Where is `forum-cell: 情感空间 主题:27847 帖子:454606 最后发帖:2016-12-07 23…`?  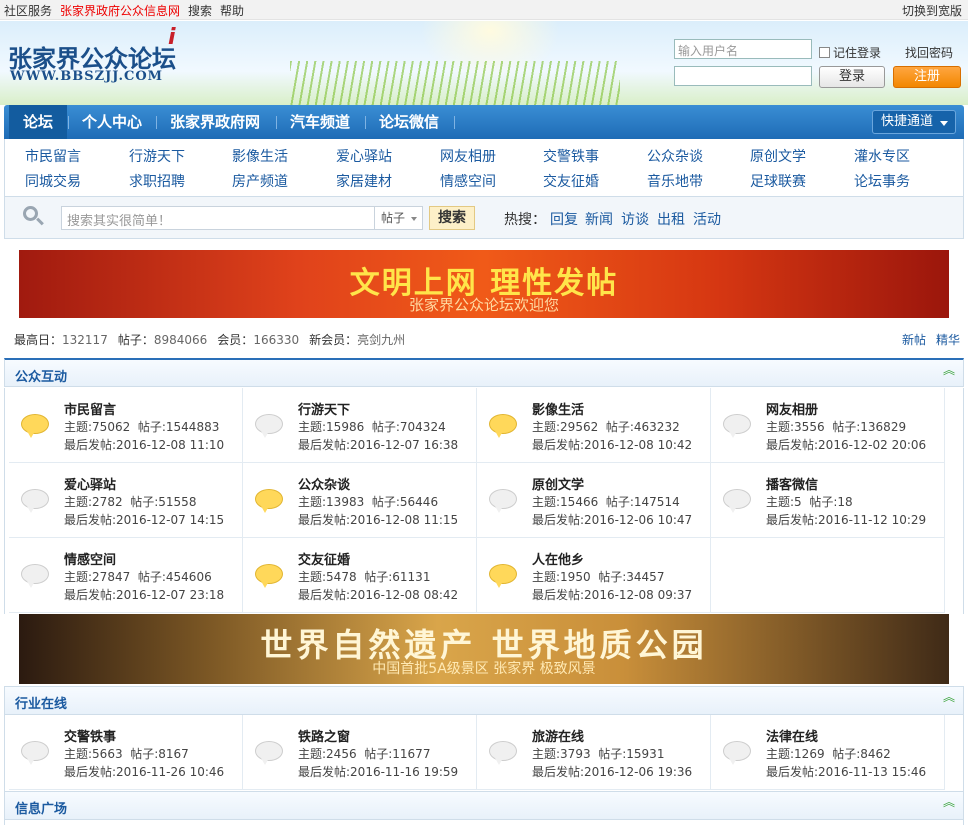 forum-cell: 情感空间 主题:27847 帖子:454606 最后发帖:2016-12-07 23… is located at coordinates (126, 575).